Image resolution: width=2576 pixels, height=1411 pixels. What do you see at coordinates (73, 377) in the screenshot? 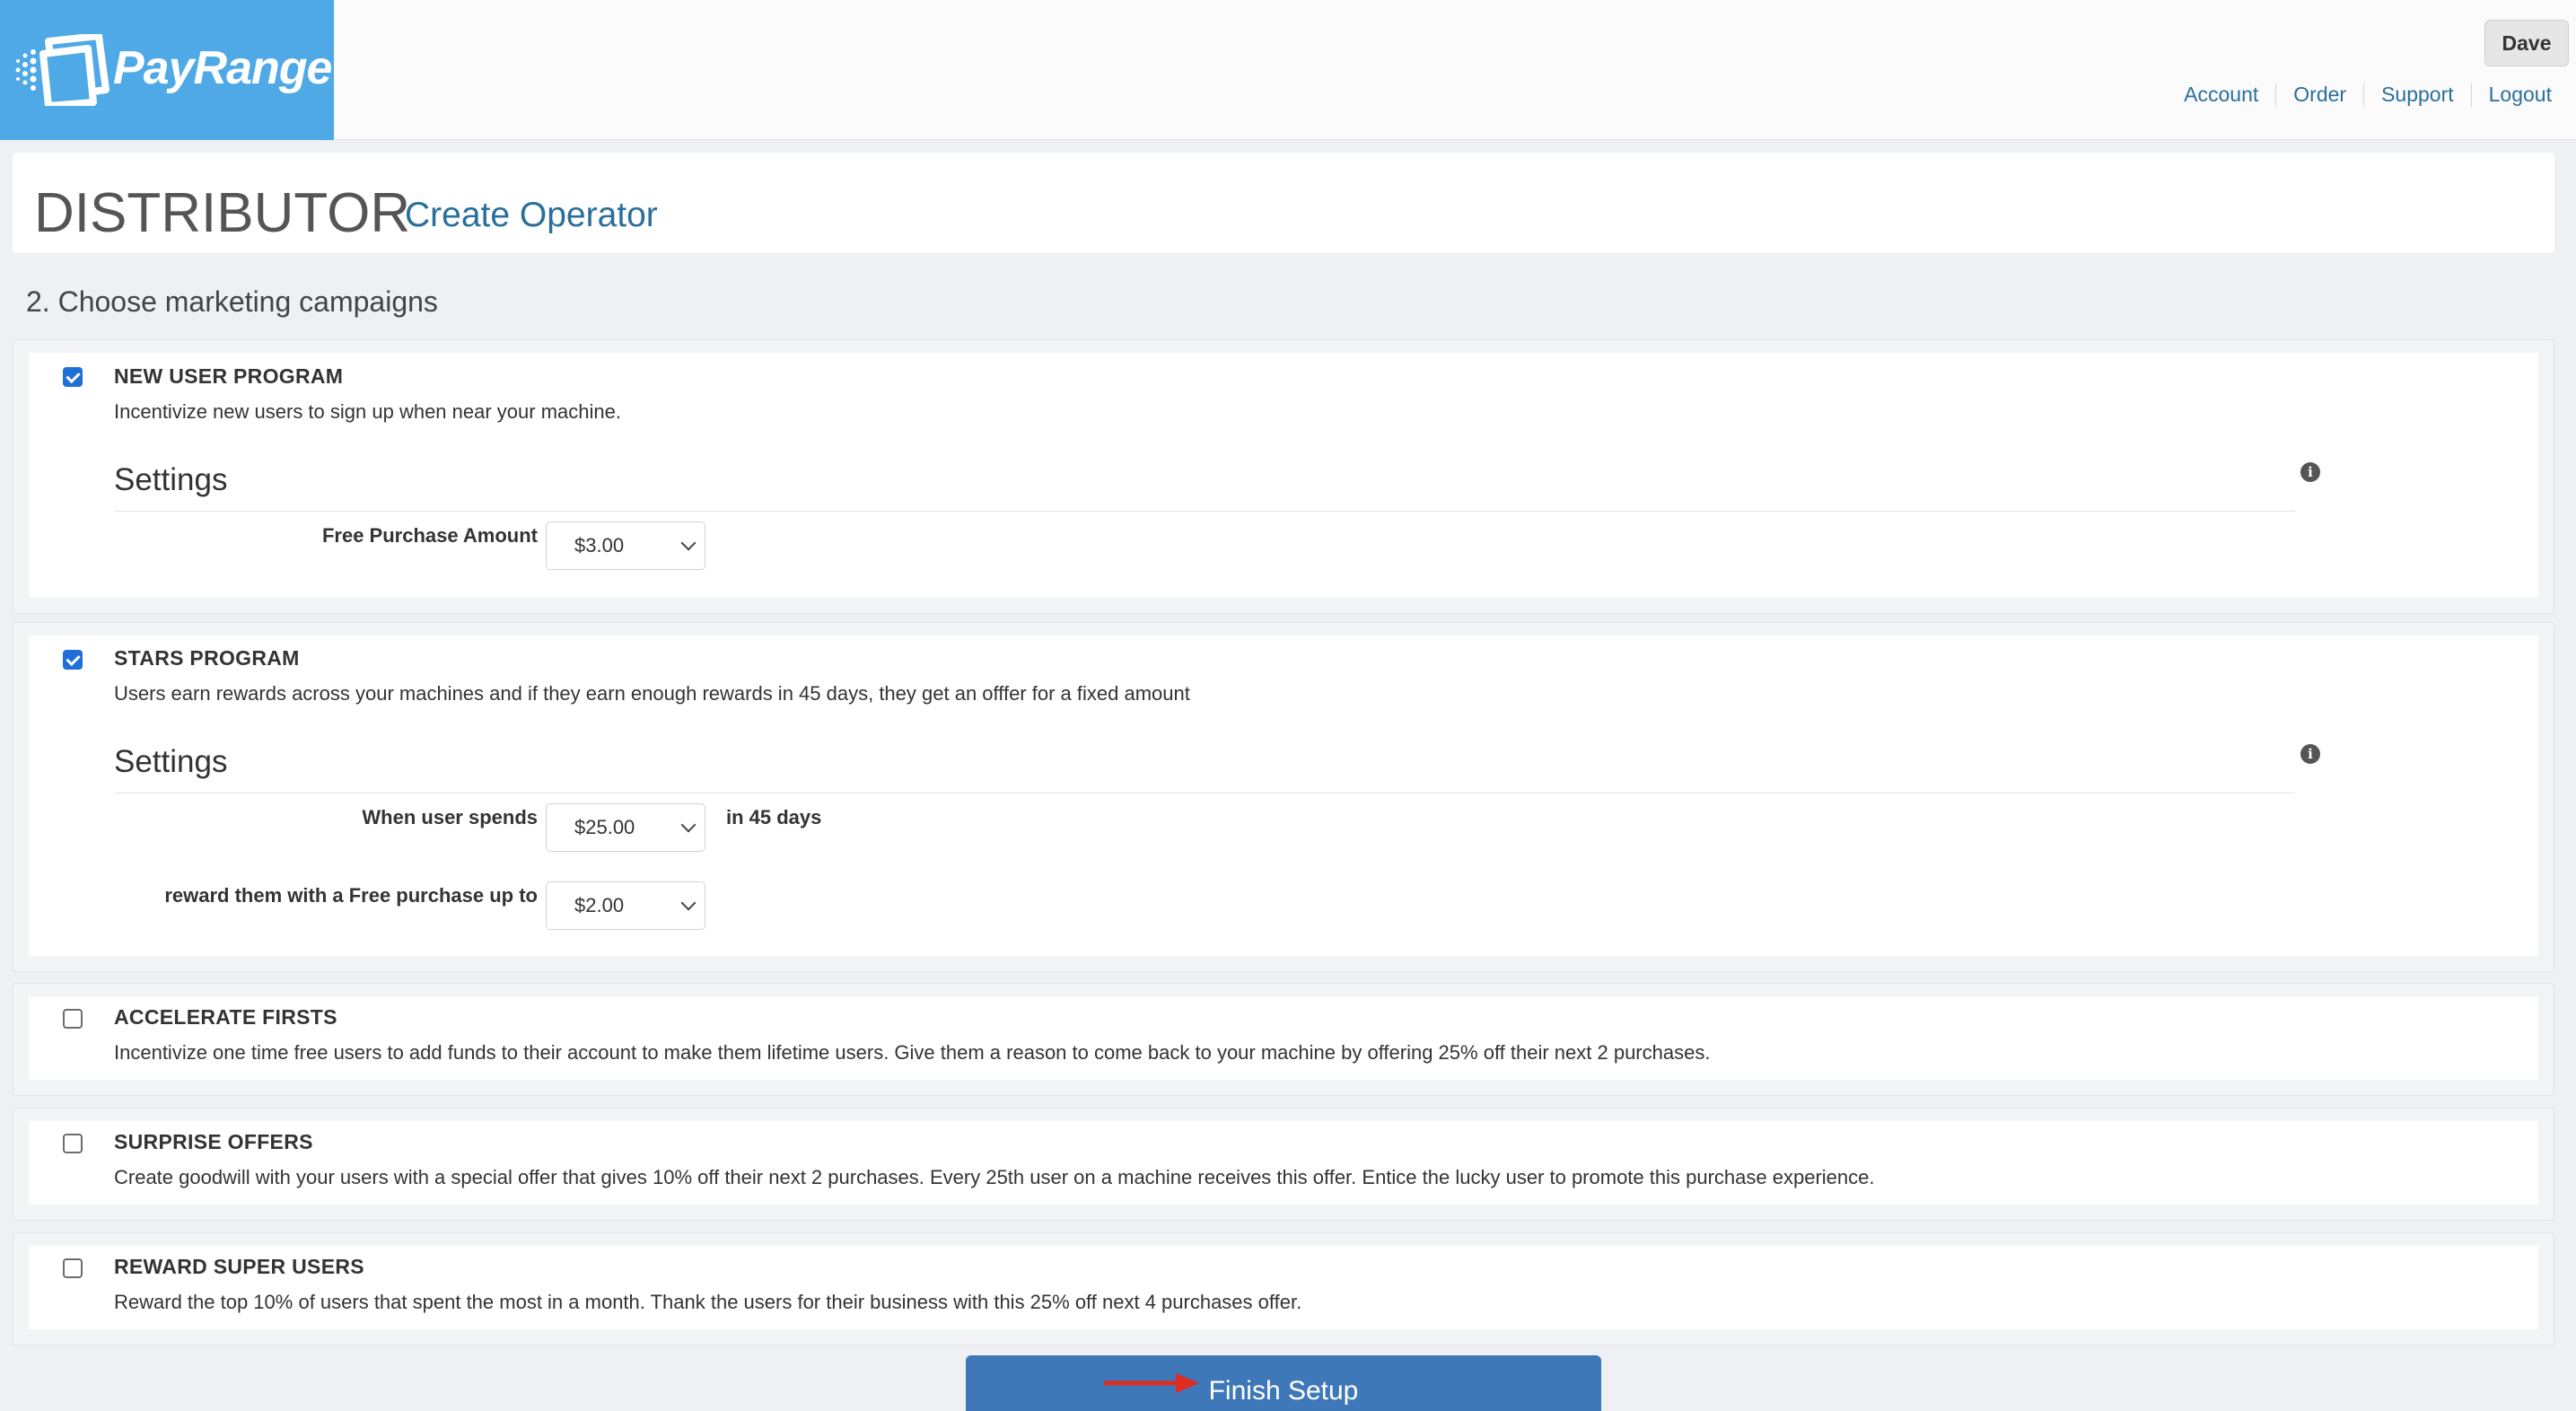
I see `campaign-checkbox-new-user` at bounding box center [73, 377].